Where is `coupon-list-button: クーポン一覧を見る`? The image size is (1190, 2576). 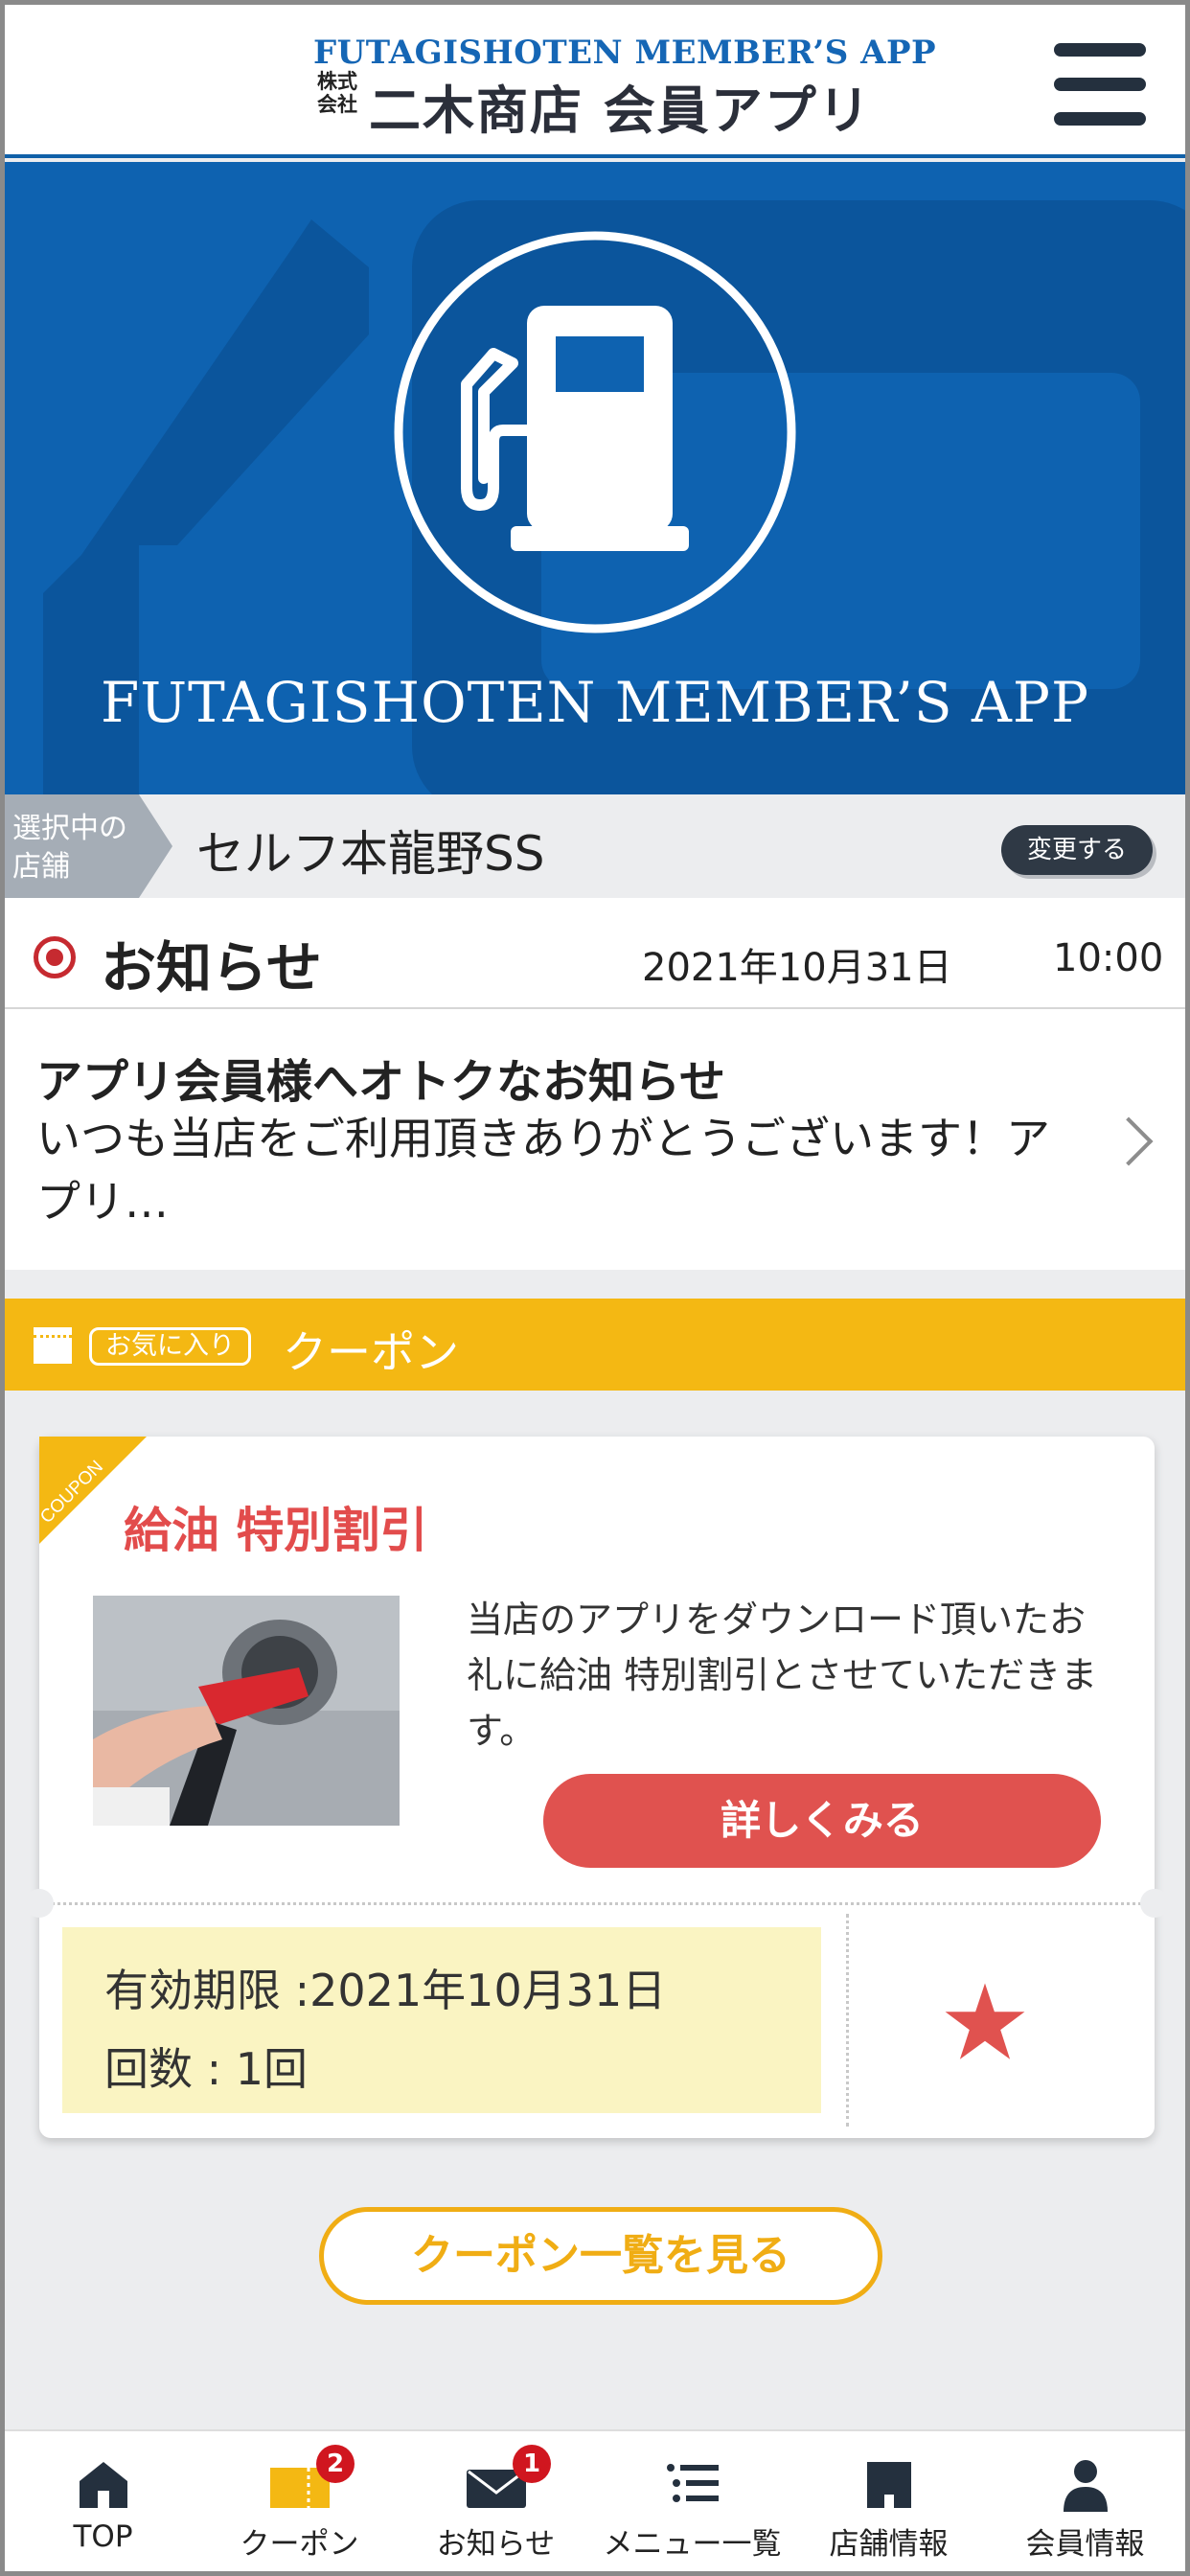 coupon-list-button: クーポン一覧を見る is located at coordinates (601, 2256).